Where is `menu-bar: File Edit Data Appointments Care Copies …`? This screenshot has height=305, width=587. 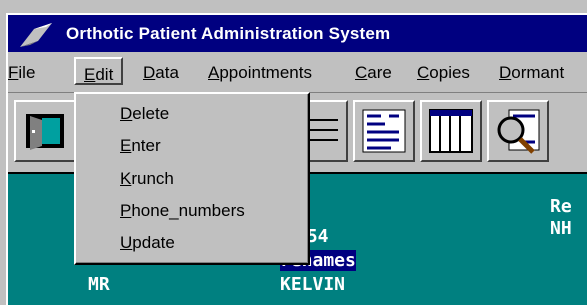
menu-bar: File Edit Data Appointments Care Copies … is located at coordinates (297, 72).